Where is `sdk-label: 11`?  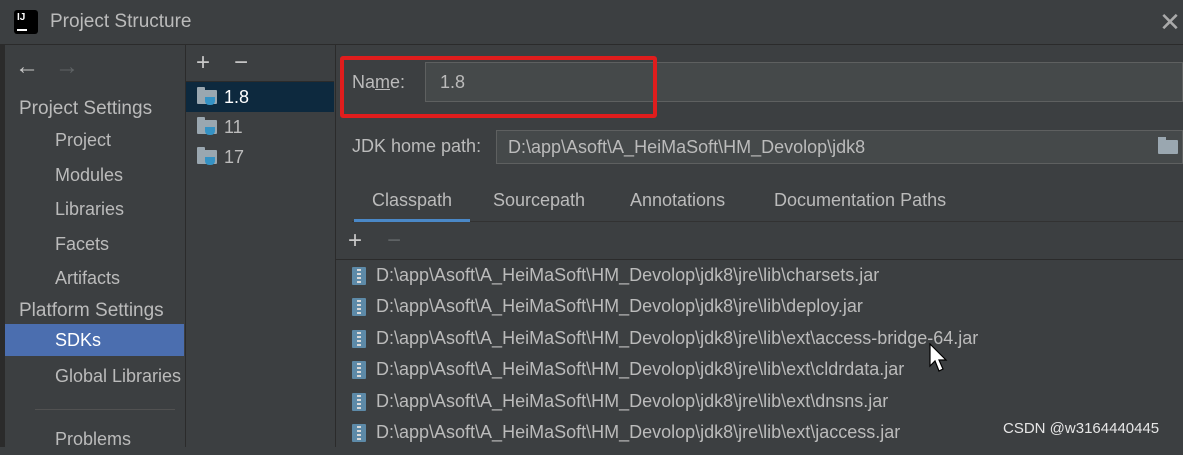 sdk-label: 11 is located at coordinates (233, 127).